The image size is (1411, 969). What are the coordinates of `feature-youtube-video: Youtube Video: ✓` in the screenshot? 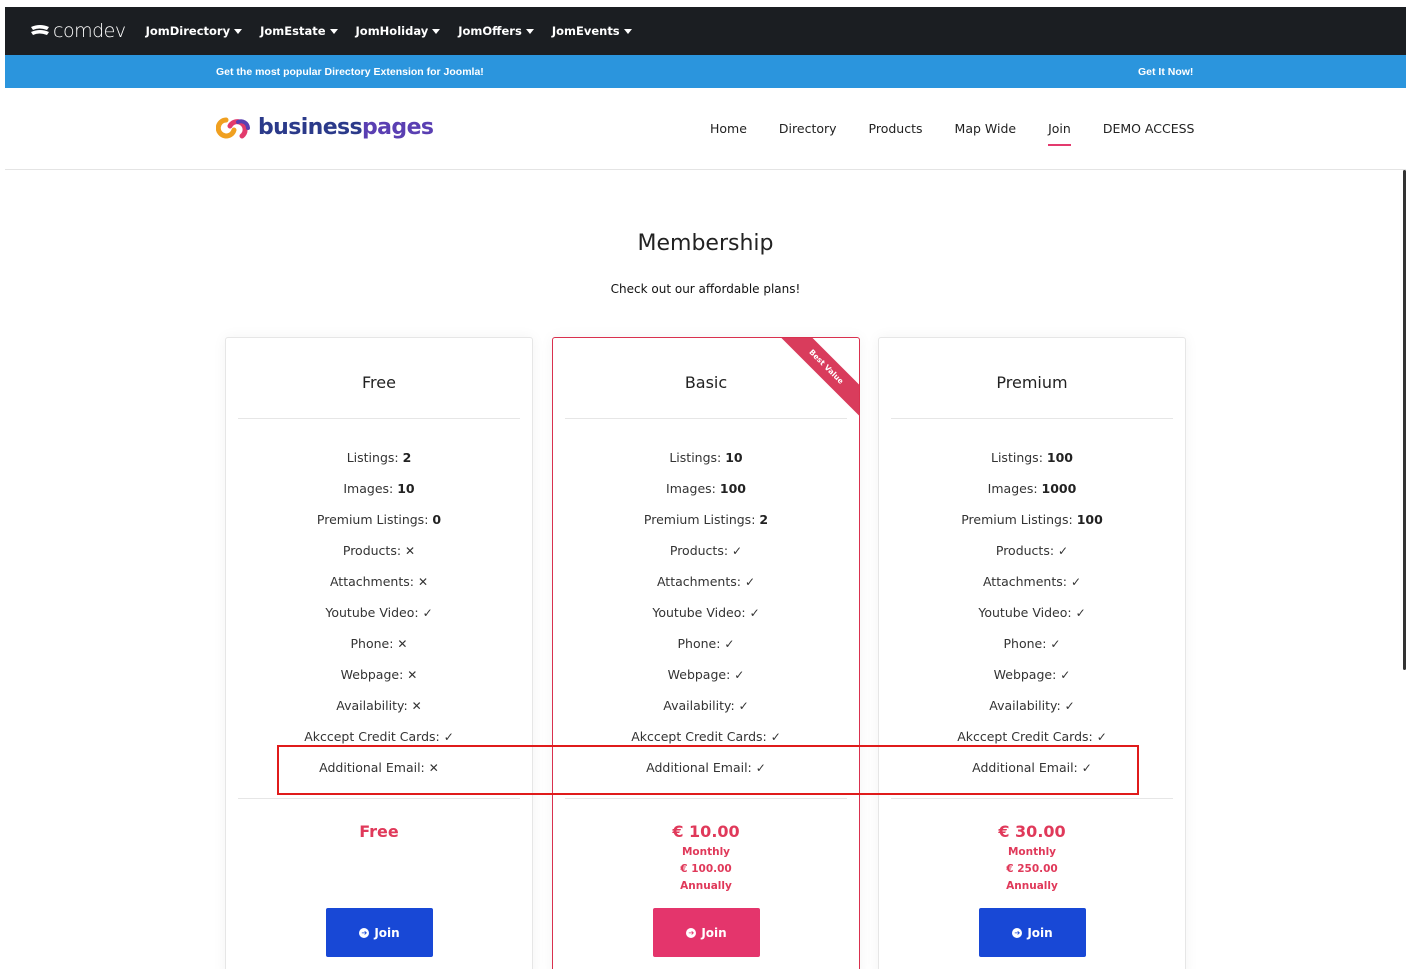 It's located at (1032, 620).